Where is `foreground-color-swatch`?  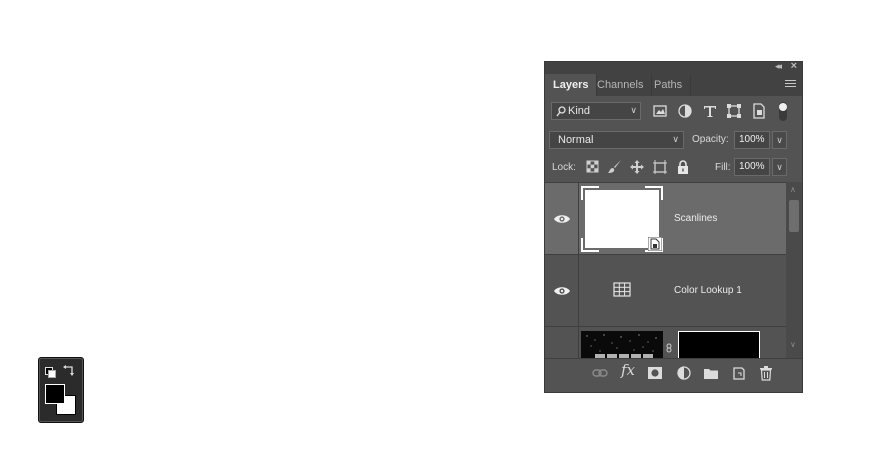 foreground-color-swatch is located at coordinates (55, 394).